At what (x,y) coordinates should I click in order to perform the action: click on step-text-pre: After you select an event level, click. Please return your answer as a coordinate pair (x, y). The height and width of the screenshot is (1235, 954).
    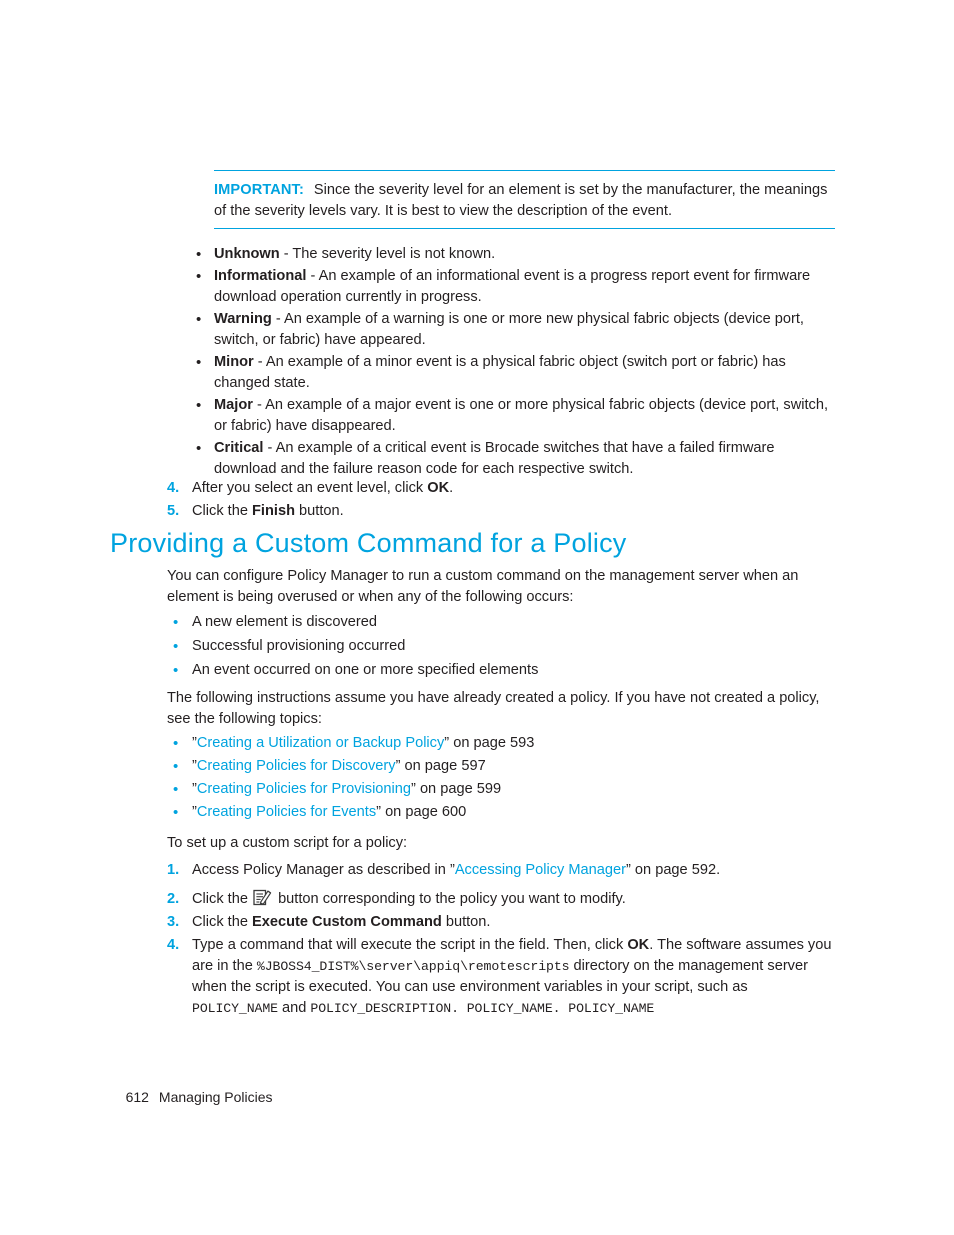
    Looking at the image, I should click on (310, 488).